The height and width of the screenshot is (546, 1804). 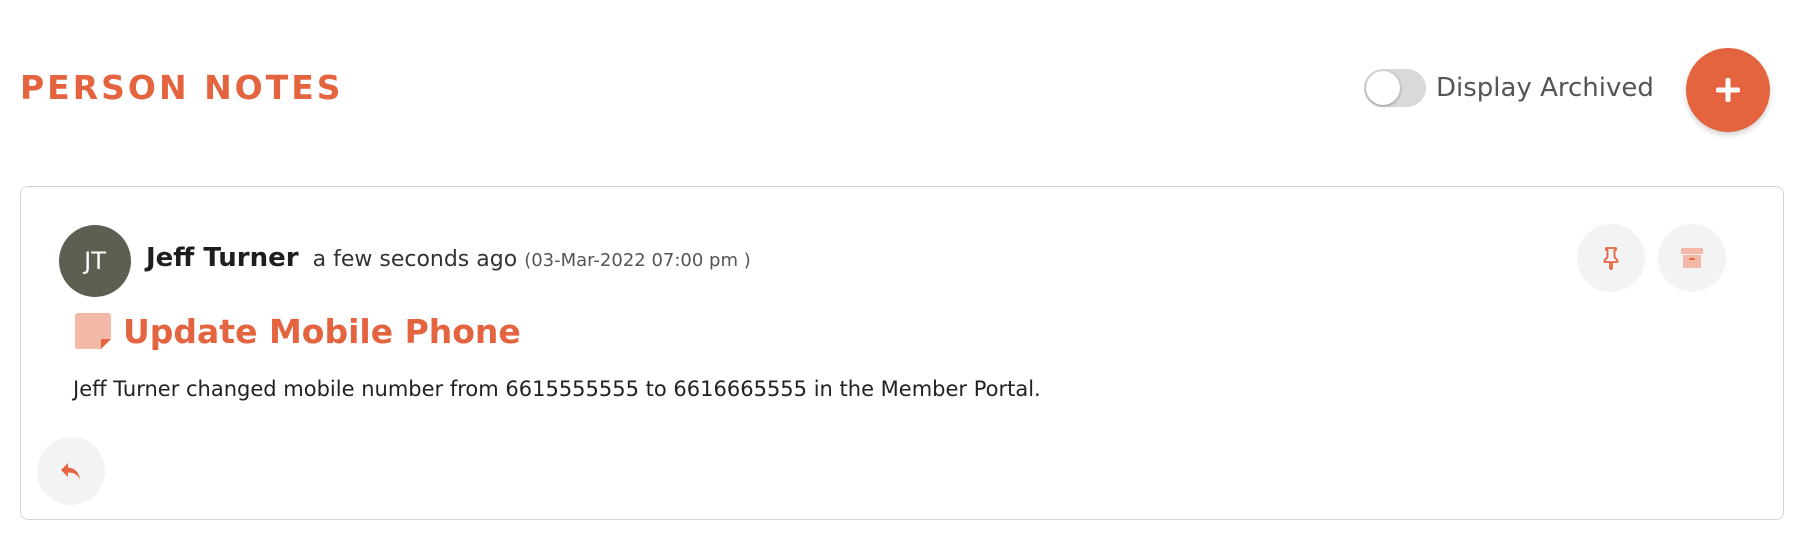 What do you see at coordinates (93, 331) in the screenshot?
I see `sticky-note-icon` at bounding box center [93, 331].